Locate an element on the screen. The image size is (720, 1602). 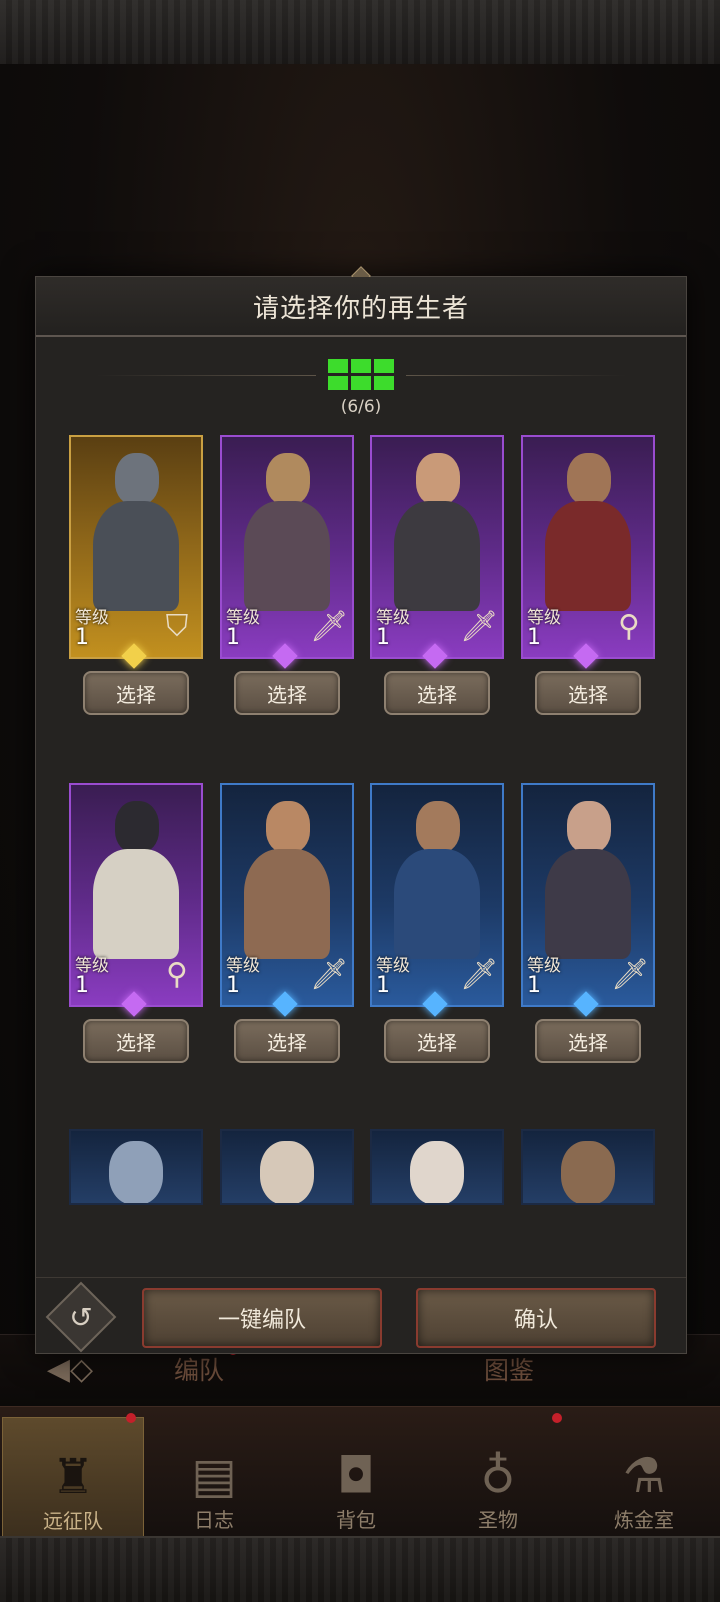
tab-formation: 编队 is located at coordinates (199, 1369).